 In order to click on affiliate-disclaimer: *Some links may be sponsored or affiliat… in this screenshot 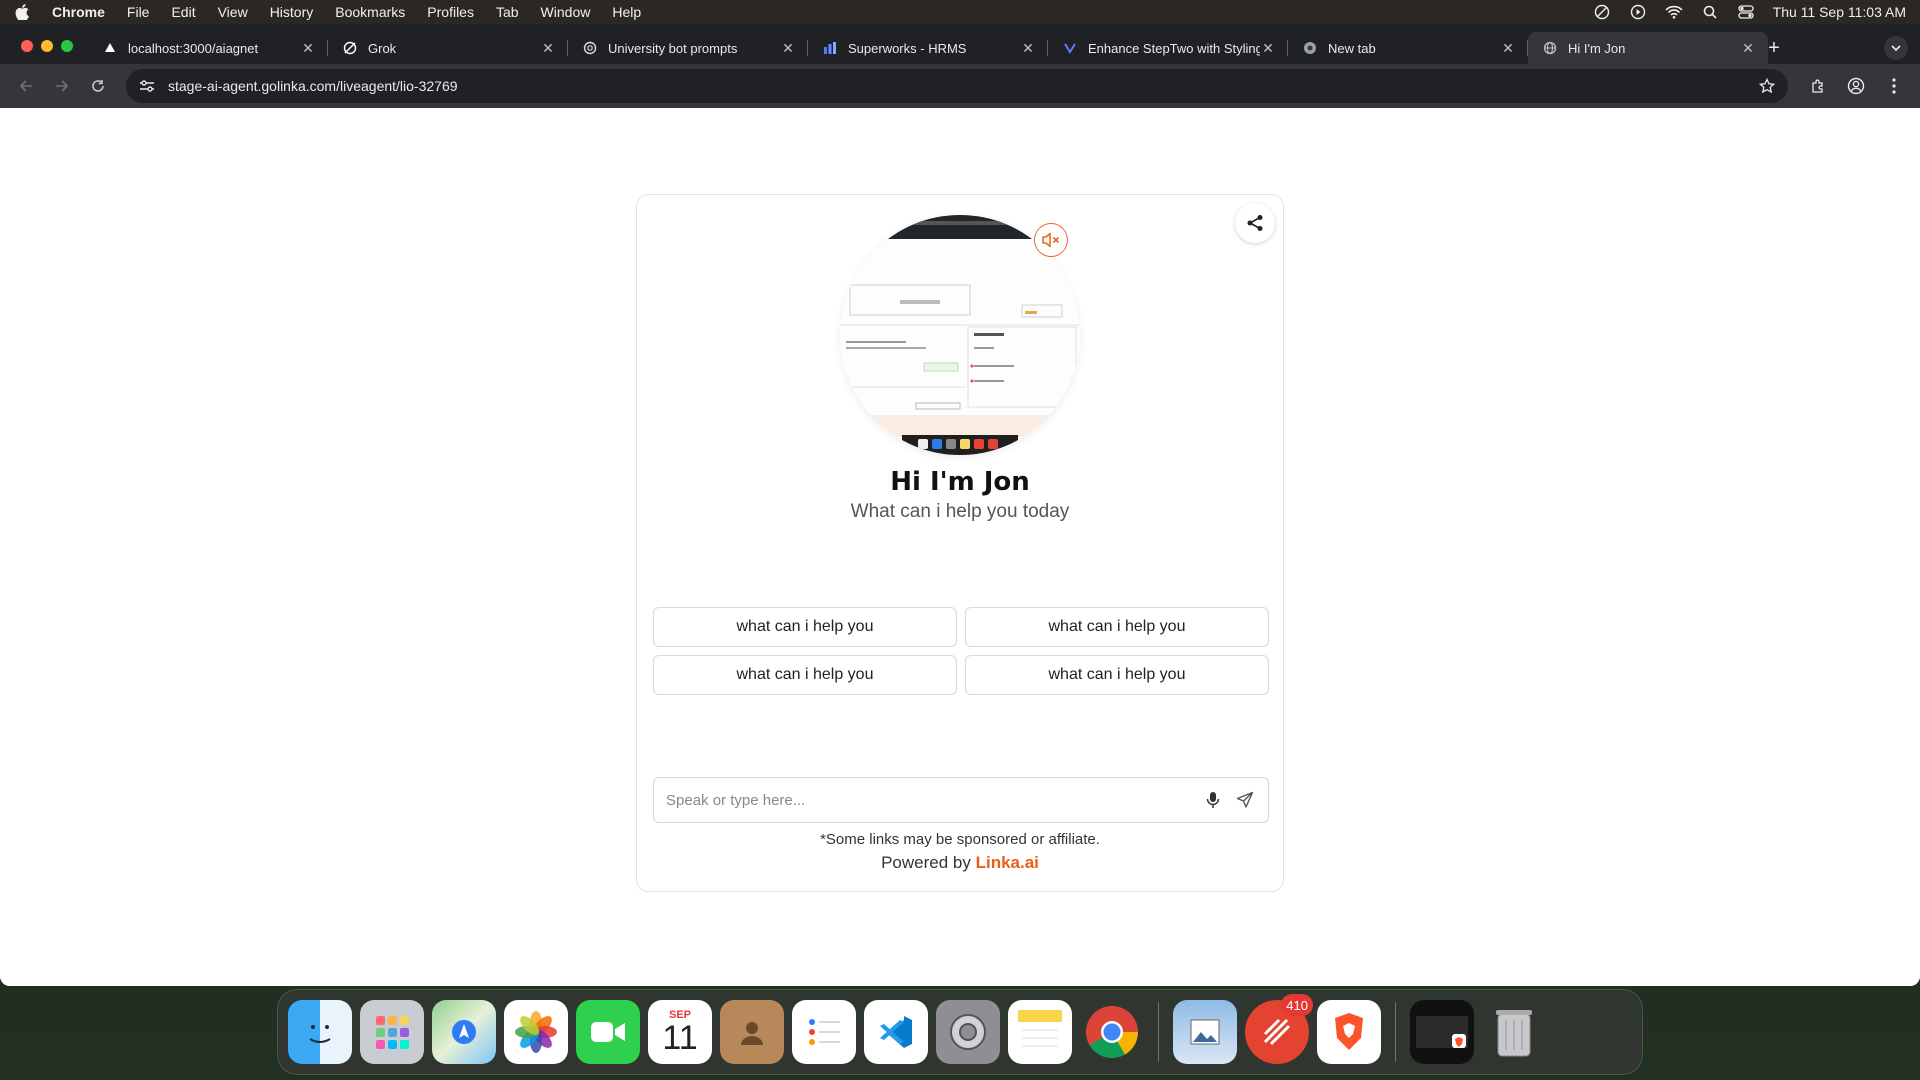, I will do `click(960, 839)`.